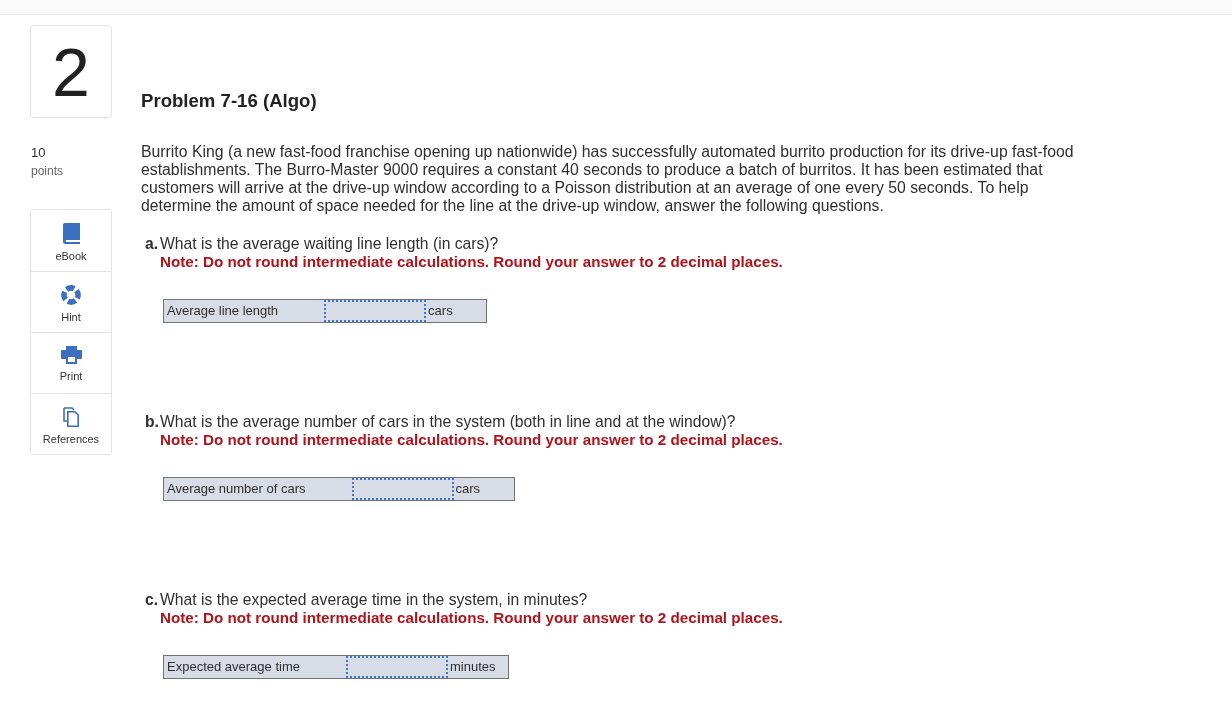  What do you see at coordinates (223, 311) in the screenshot?
I see `answer-label: Average line length` at bounding box center [223, 311].